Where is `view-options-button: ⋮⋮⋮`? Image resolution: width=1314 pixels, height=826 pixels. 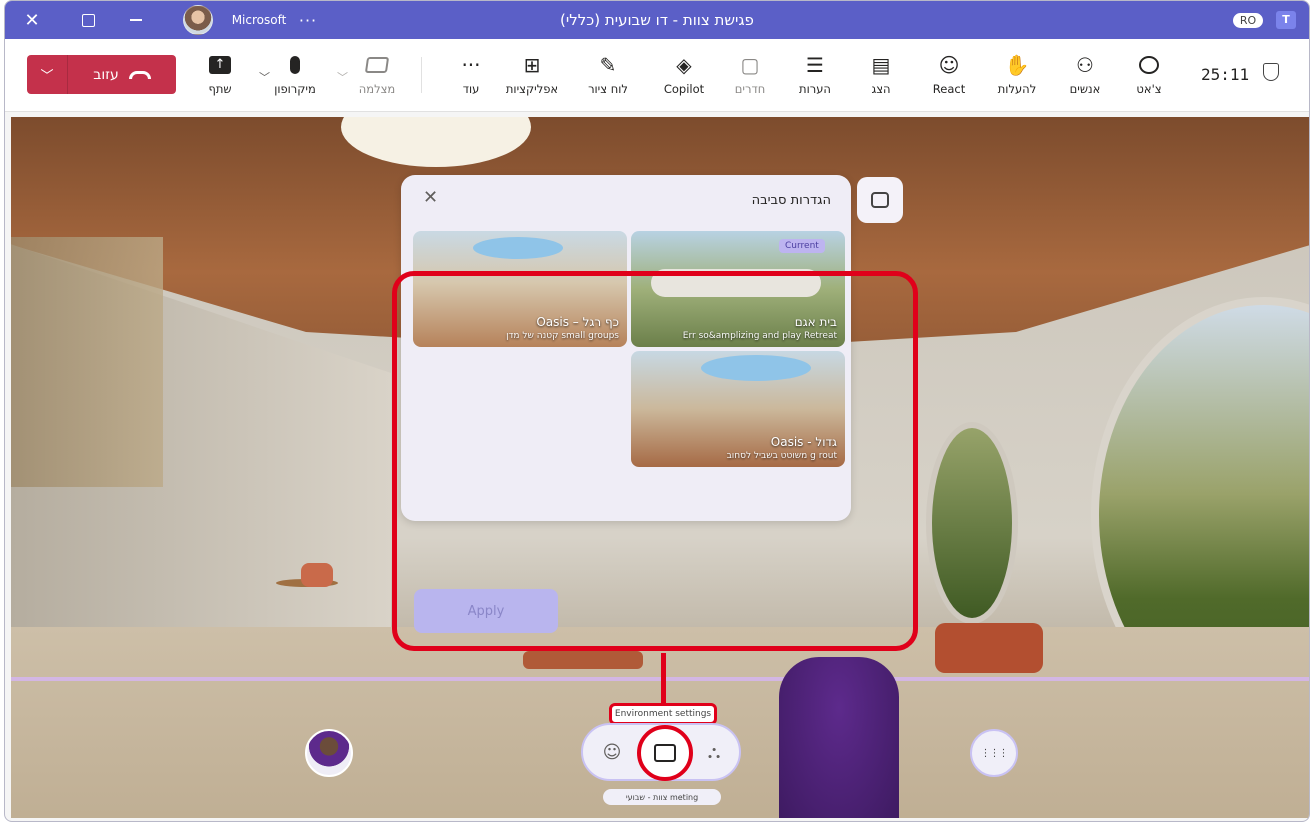 view-options-button: ⋮⋮⋮ is located at coordinates (994, 753).